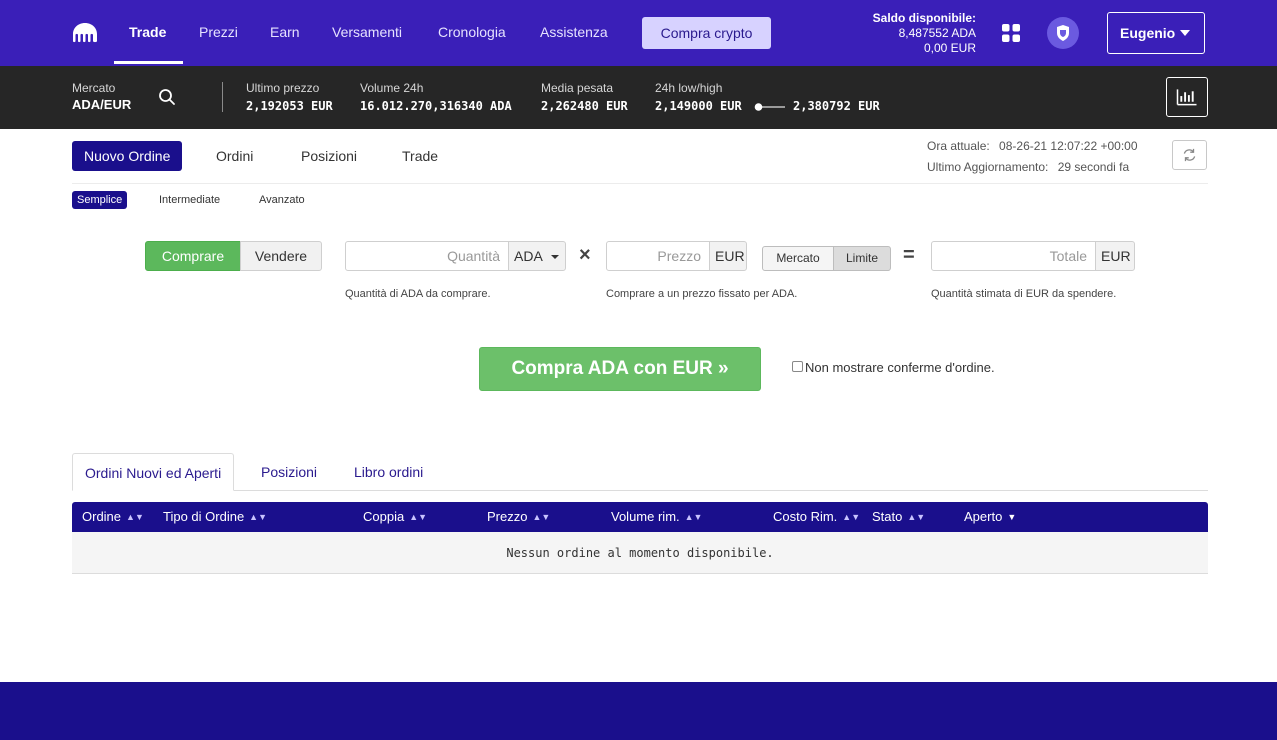  What do you see at coordinates (189, 200) in the screenshot?
I see `subtab-intermediate: Intermediate` at bounding box center [189, 200].